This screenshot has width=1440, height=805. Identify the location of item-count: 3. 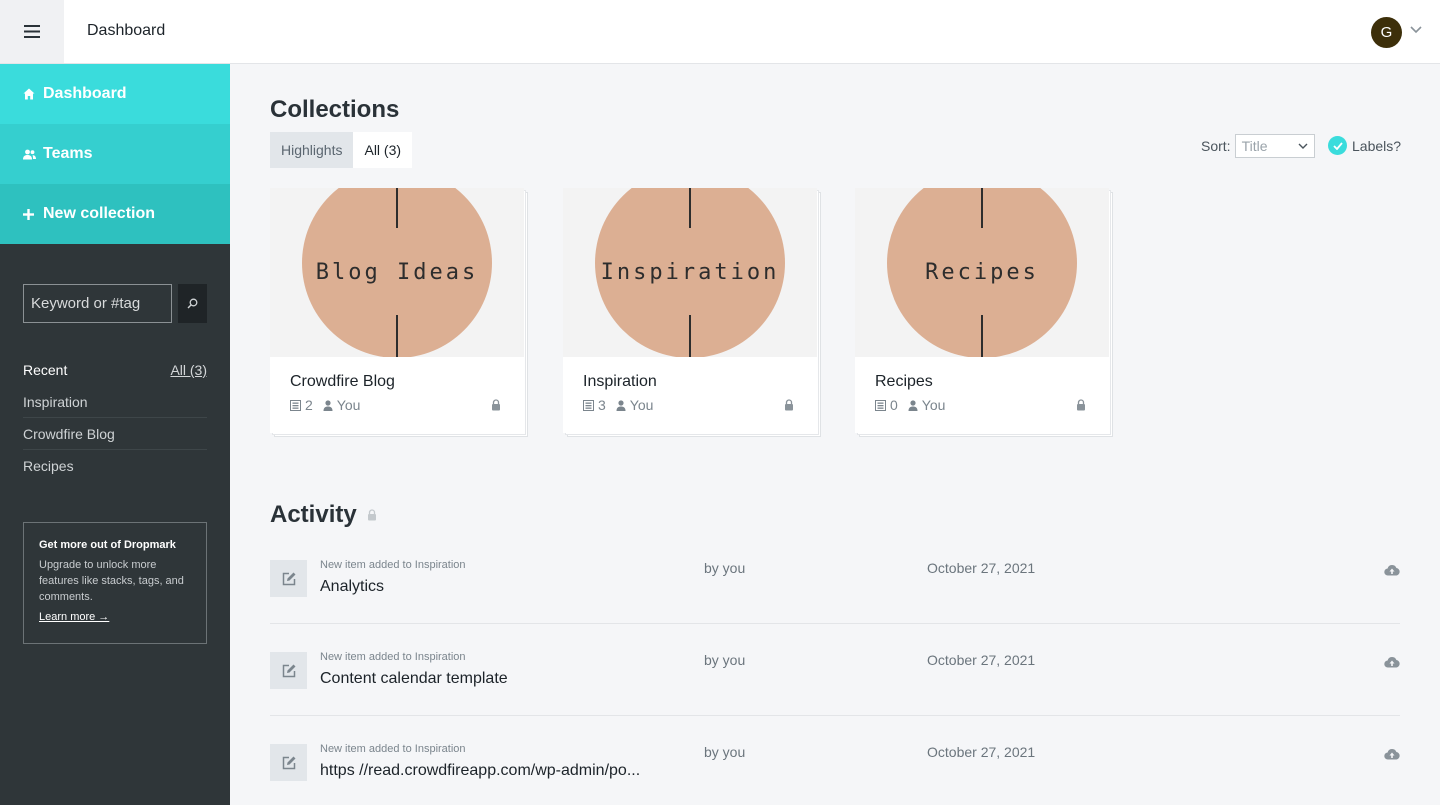
(602, 405).